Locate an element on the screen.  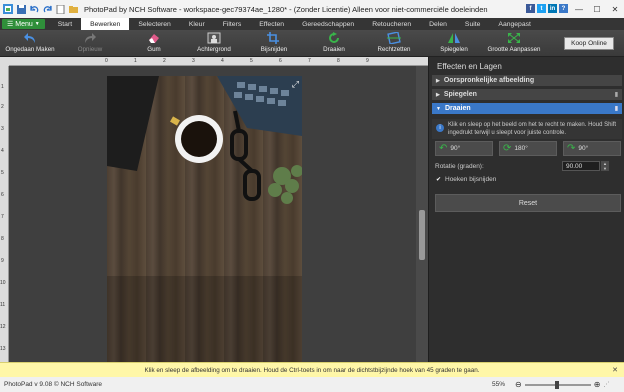
undo-button: Ongedaan Maken is located at coordinates (30, 42).